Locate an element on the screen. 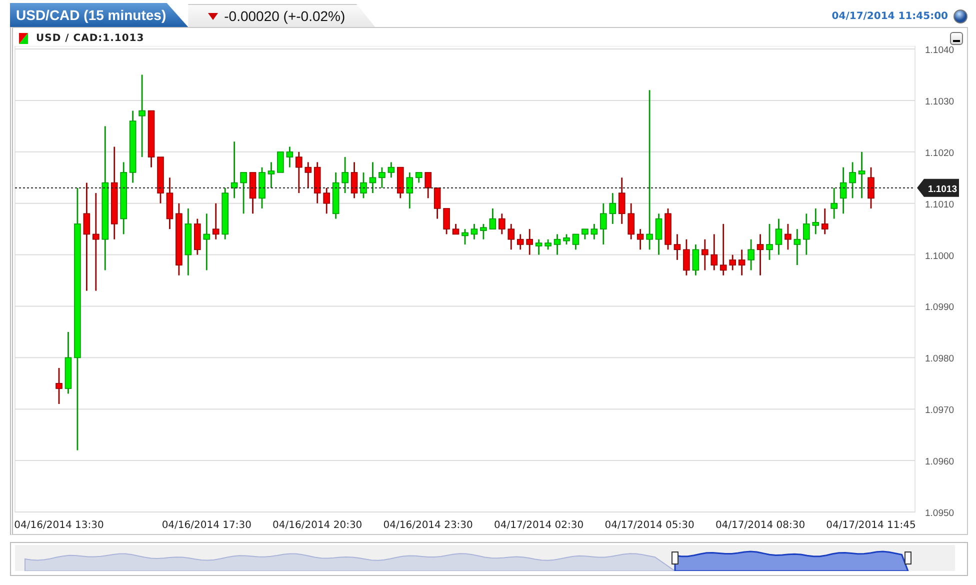 The width and height of the screenshot is (976, 585). sphere-icon is located at coordinates (960, 16).